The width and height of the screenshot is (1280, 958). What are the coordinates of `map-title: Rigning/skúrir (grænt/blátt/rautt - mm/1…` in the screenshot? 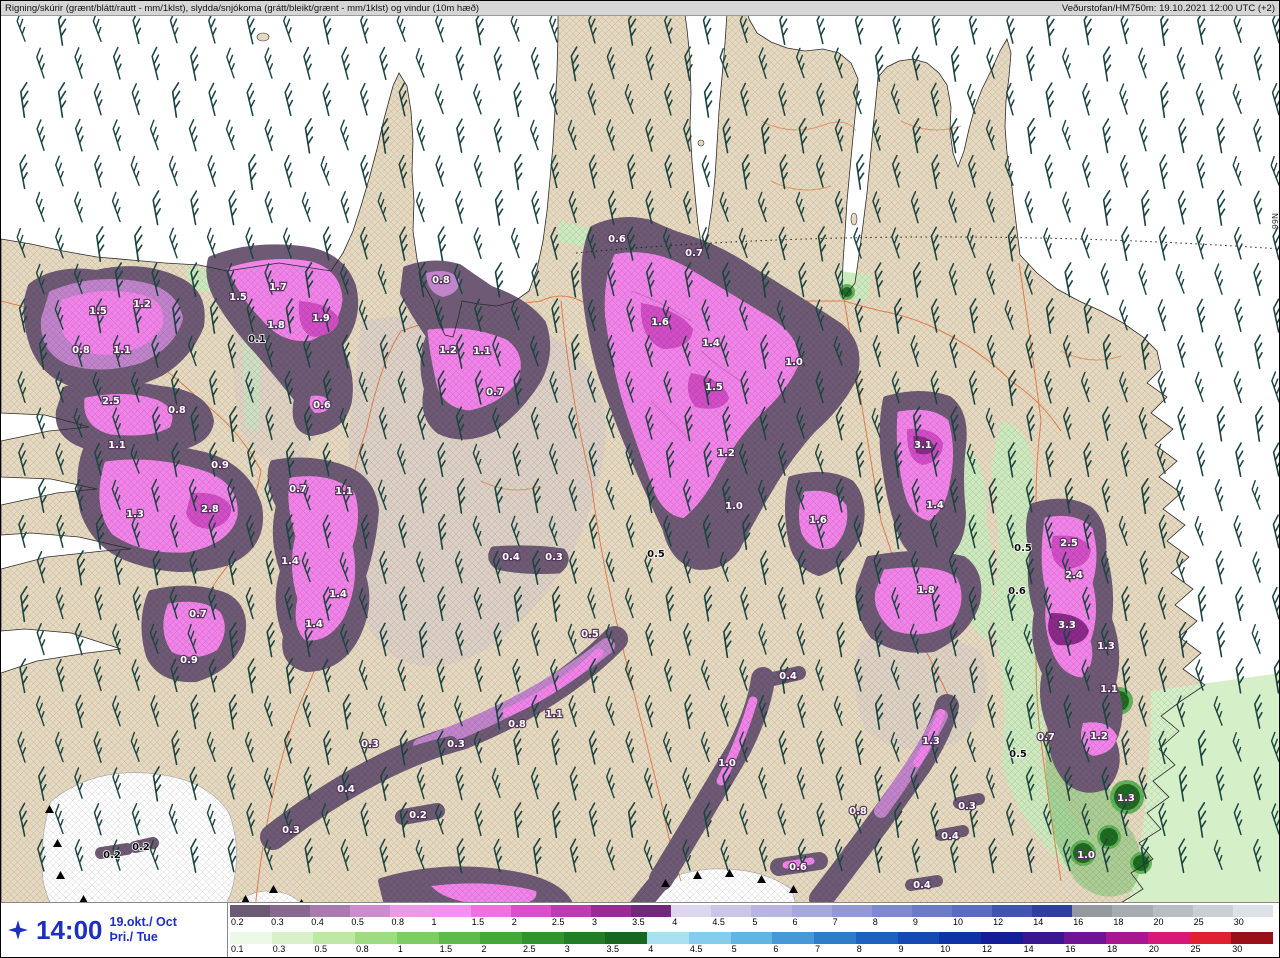 It's located at (242, 8).